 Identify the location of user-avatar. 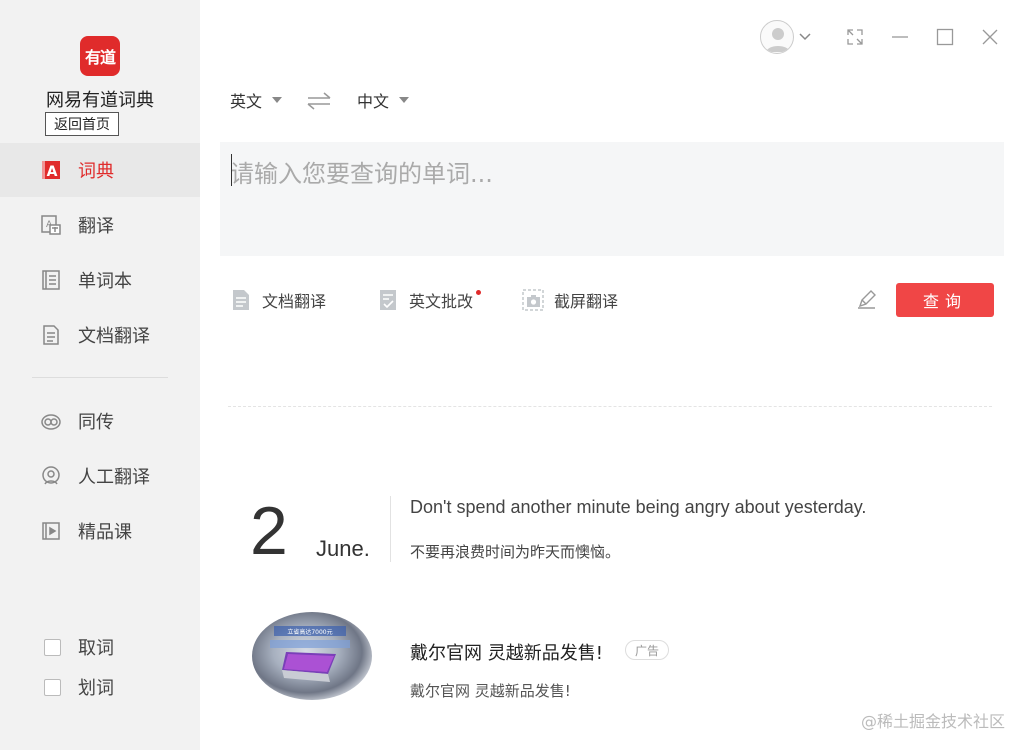
(777, 37).